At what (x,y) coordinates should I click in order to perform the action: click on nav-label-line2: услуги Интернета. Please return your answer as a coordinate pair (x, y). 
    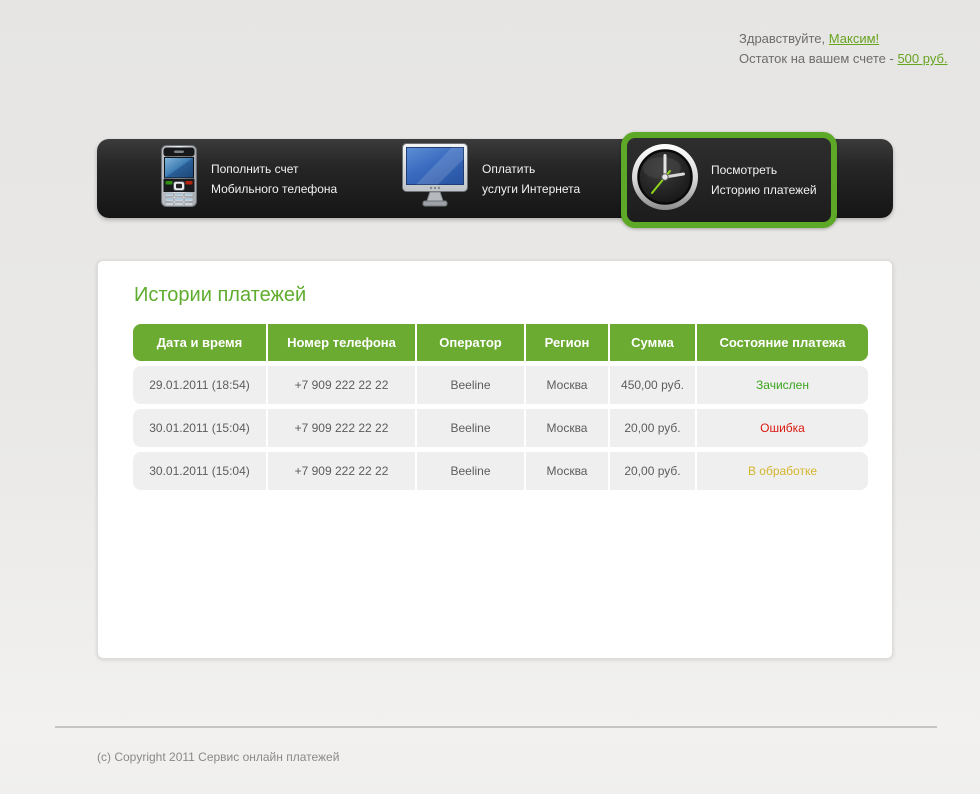
    Looking at the image, I should click on (531, 188).